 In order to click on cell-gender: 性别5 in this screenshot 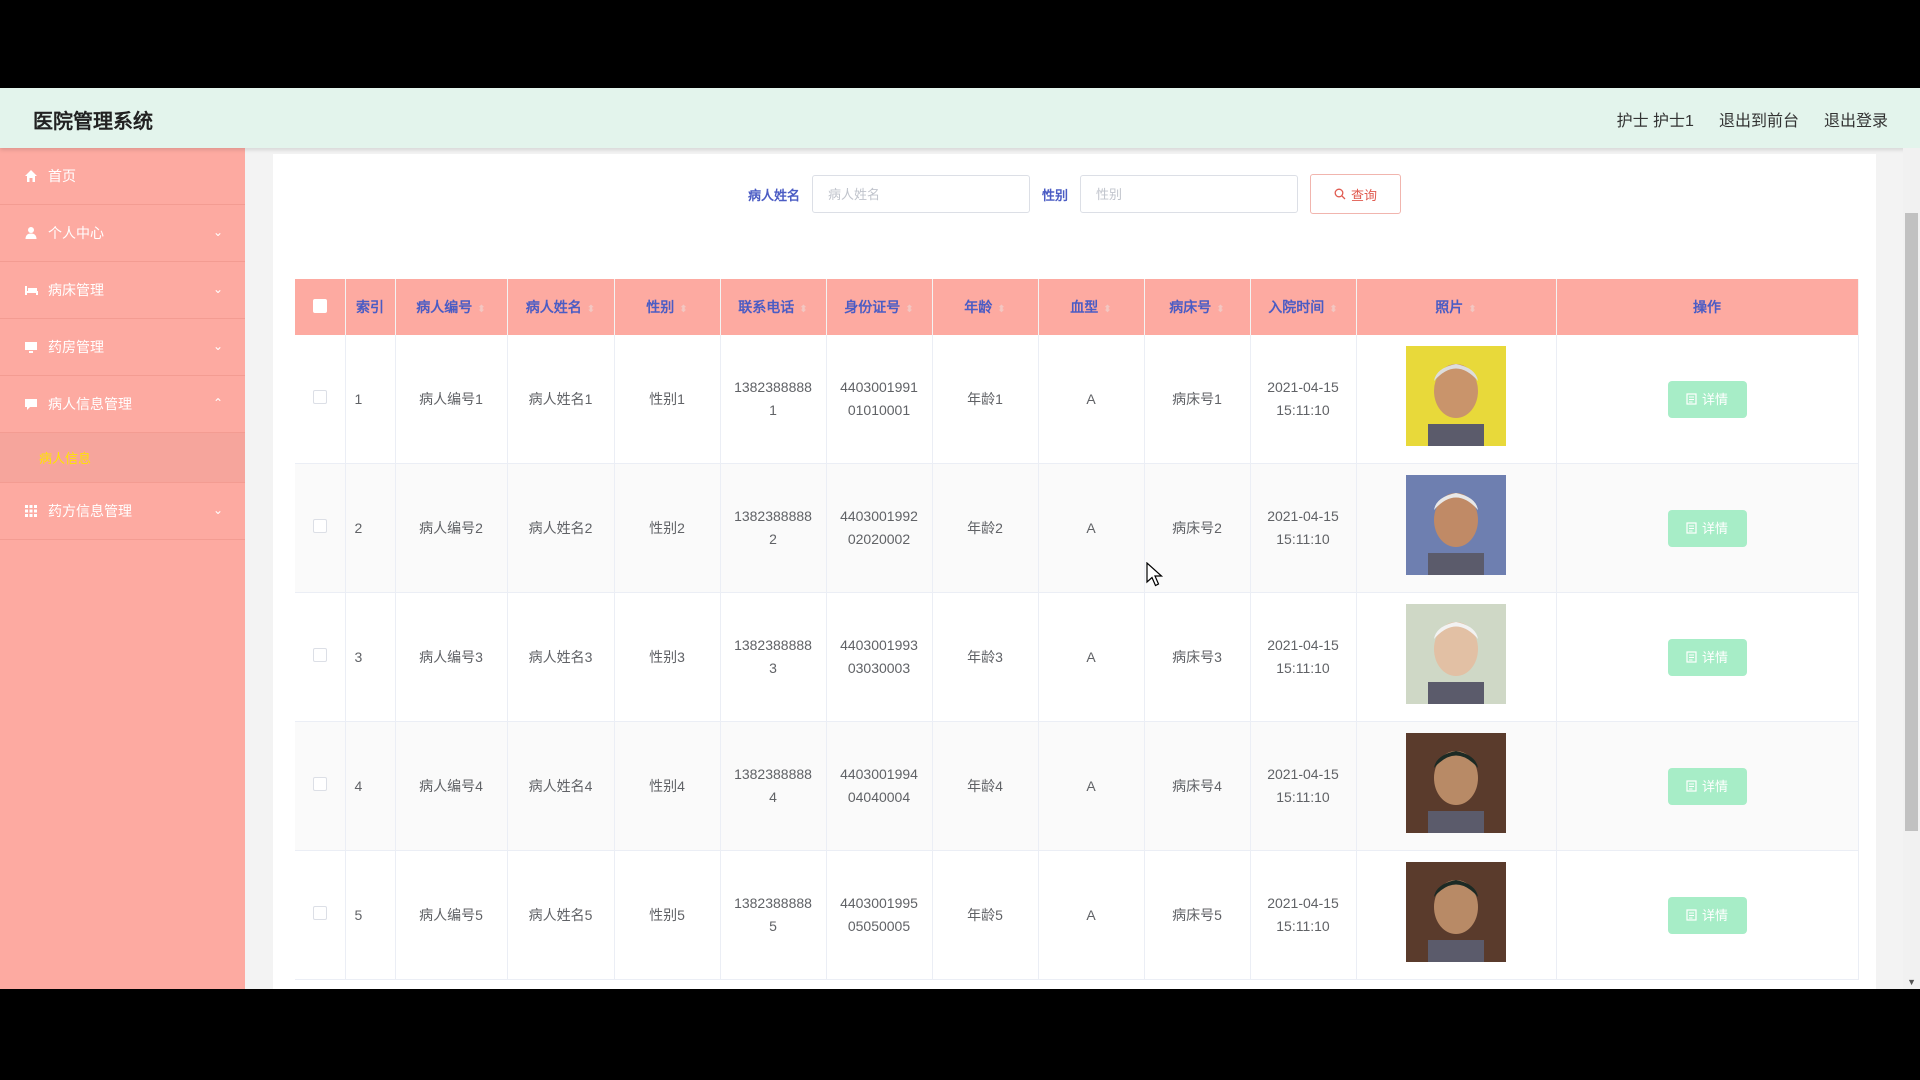, I will do `click(667, 915)`.